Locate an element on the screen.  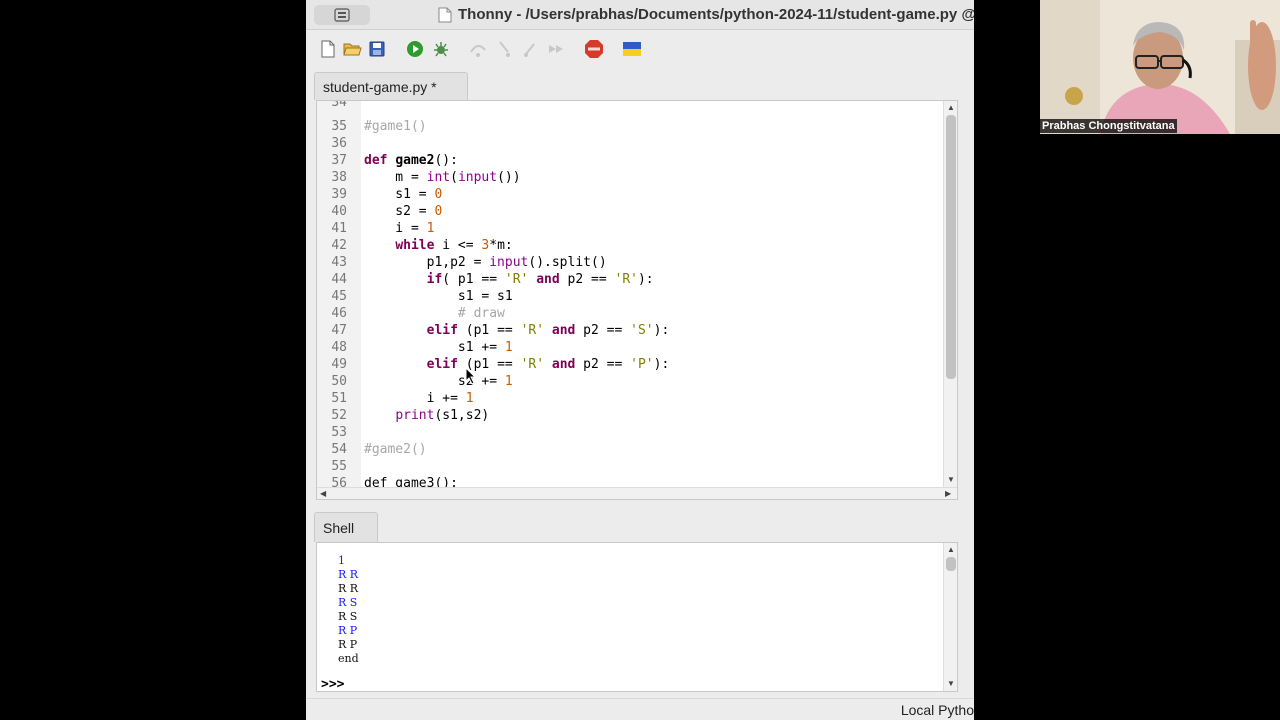
shell-line: 1 is located at coordinates (341, 560).